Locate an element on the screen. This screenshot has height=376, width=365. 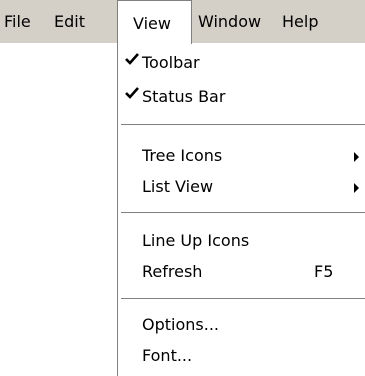
menu-view: View is located at coordinates (154, 22).